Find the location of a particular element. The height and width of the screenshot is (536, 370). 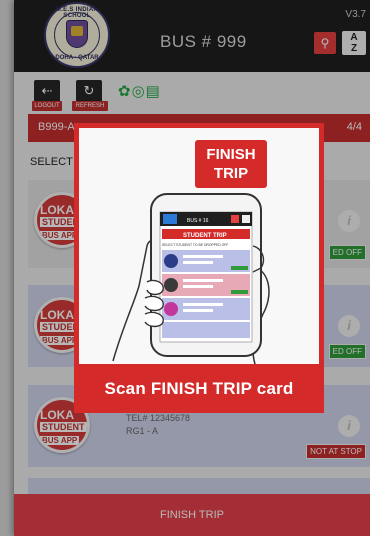

phone-pin is located at coordinates (235, 219).